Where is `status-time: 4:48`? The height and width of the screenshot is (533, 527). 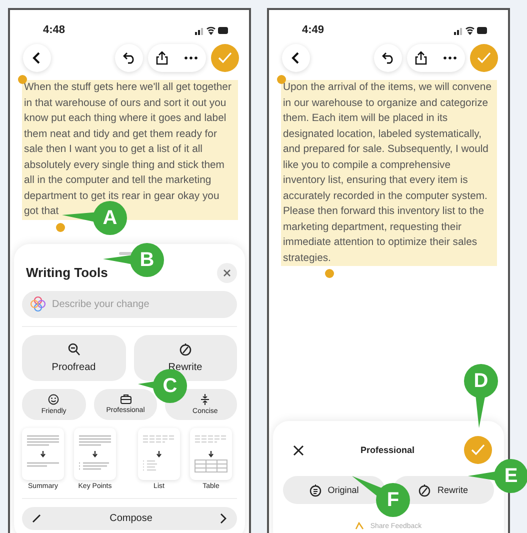
status-time: 4:48 is located at coordinates (54, 30).